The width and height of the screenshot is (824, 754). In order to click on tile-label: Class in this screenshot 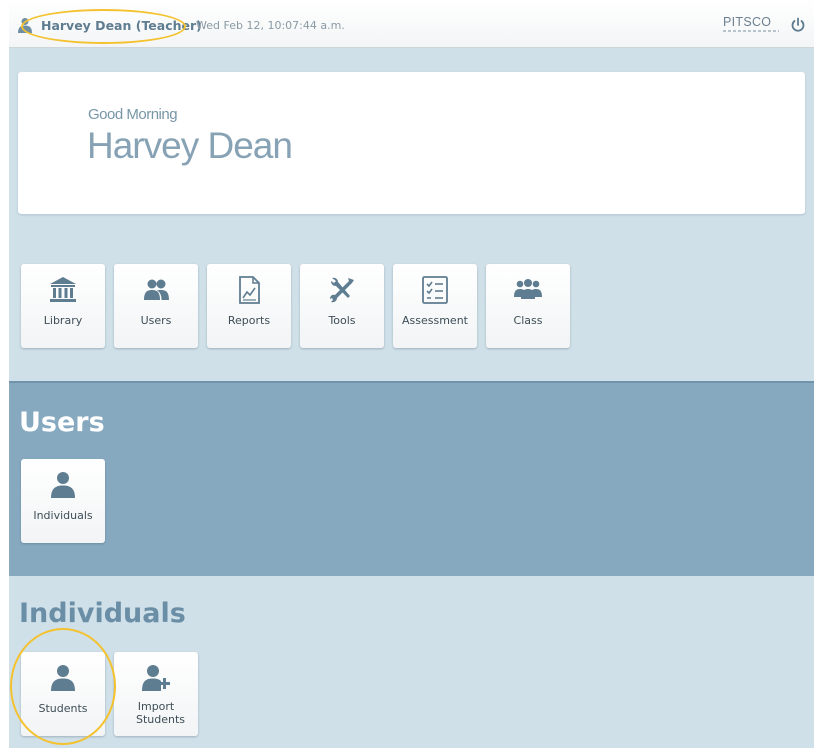, I will do `click(528, 320)`.